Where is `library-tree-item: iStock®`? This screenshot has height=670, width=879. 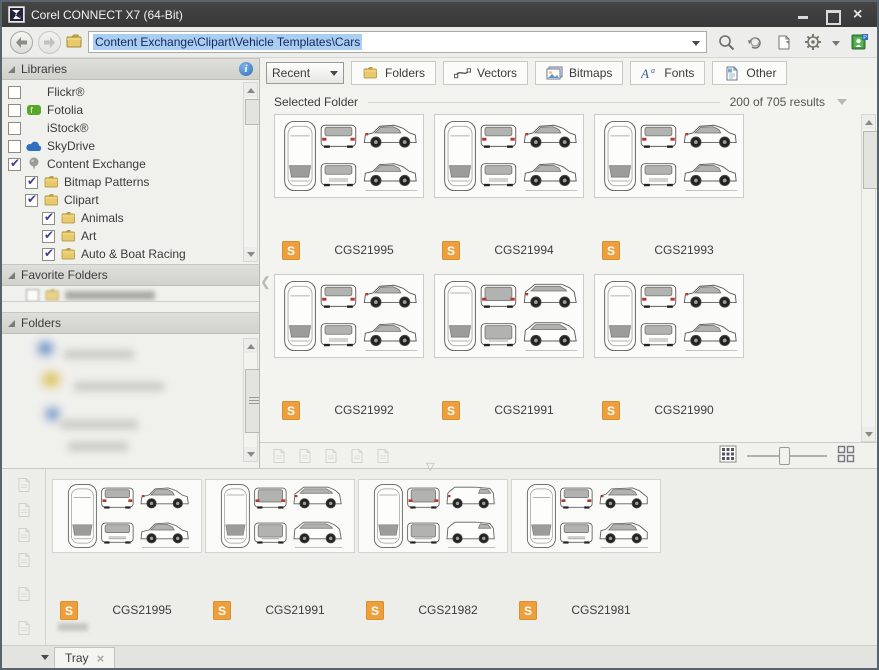
library-tree-item: iStock® is located at coordinates (124, 128).